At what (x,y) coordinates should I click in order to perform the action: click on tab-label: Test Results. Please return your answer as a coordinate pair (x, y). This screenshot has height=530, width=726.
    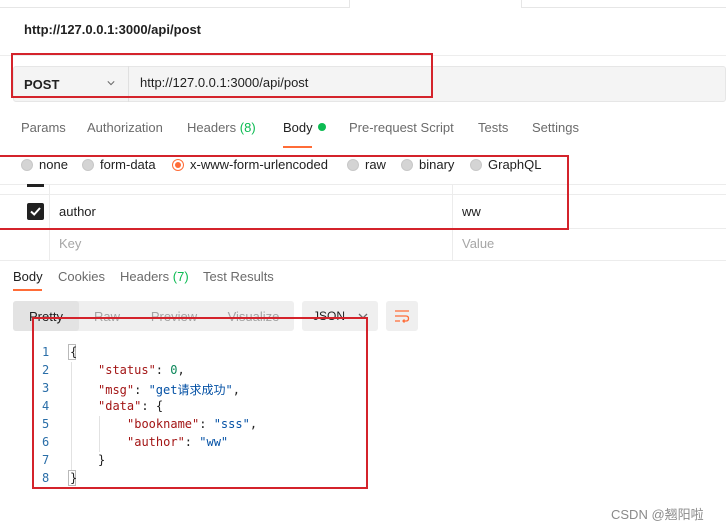
    Looking at the image, I should click on (238, 276).